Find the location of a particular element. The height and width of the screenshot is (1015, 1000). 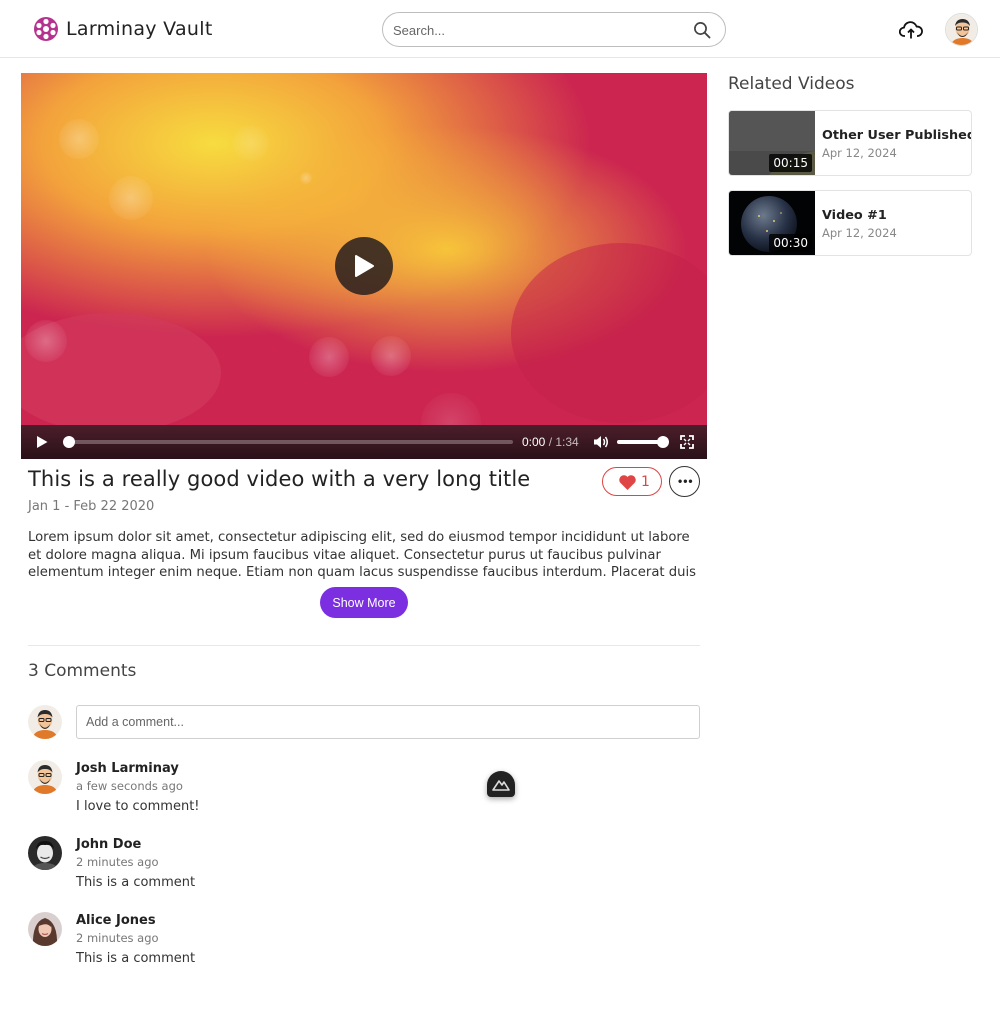

devtools-badge is located at coordinates (501, 784).